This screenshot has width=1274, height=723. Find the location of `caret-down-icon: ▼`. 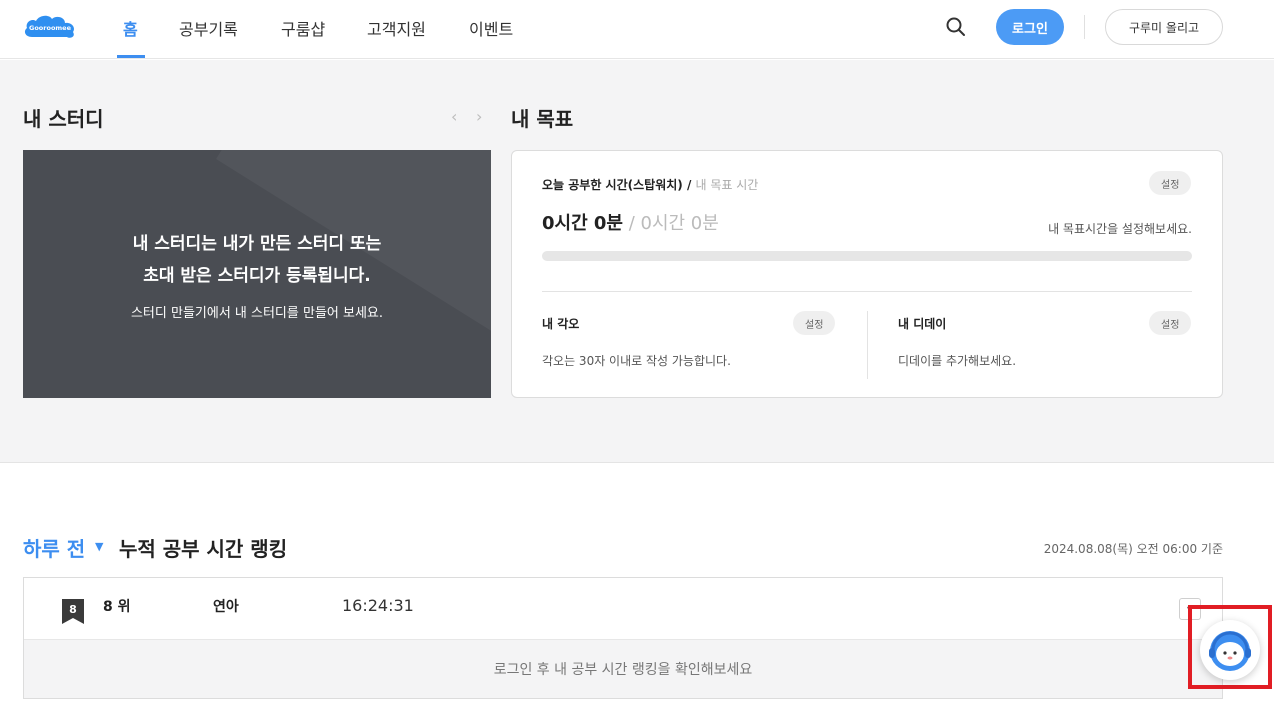

caret-down-icon: ▼ is located at coordinates (99, 546).